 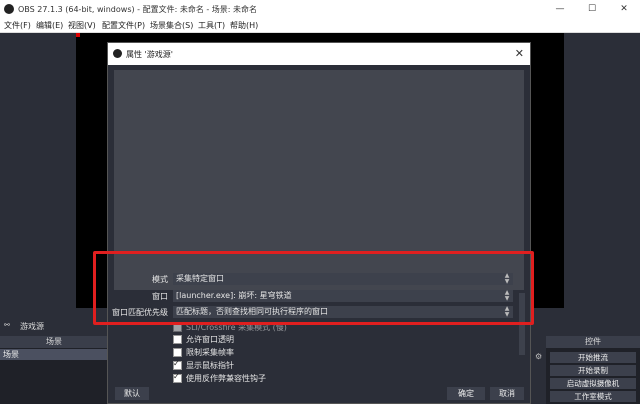 What do you see at coordinates (593, 396) in the screenshot?
I see `studio-mode-button: 工作室模式` at bounding box center [593, 396].